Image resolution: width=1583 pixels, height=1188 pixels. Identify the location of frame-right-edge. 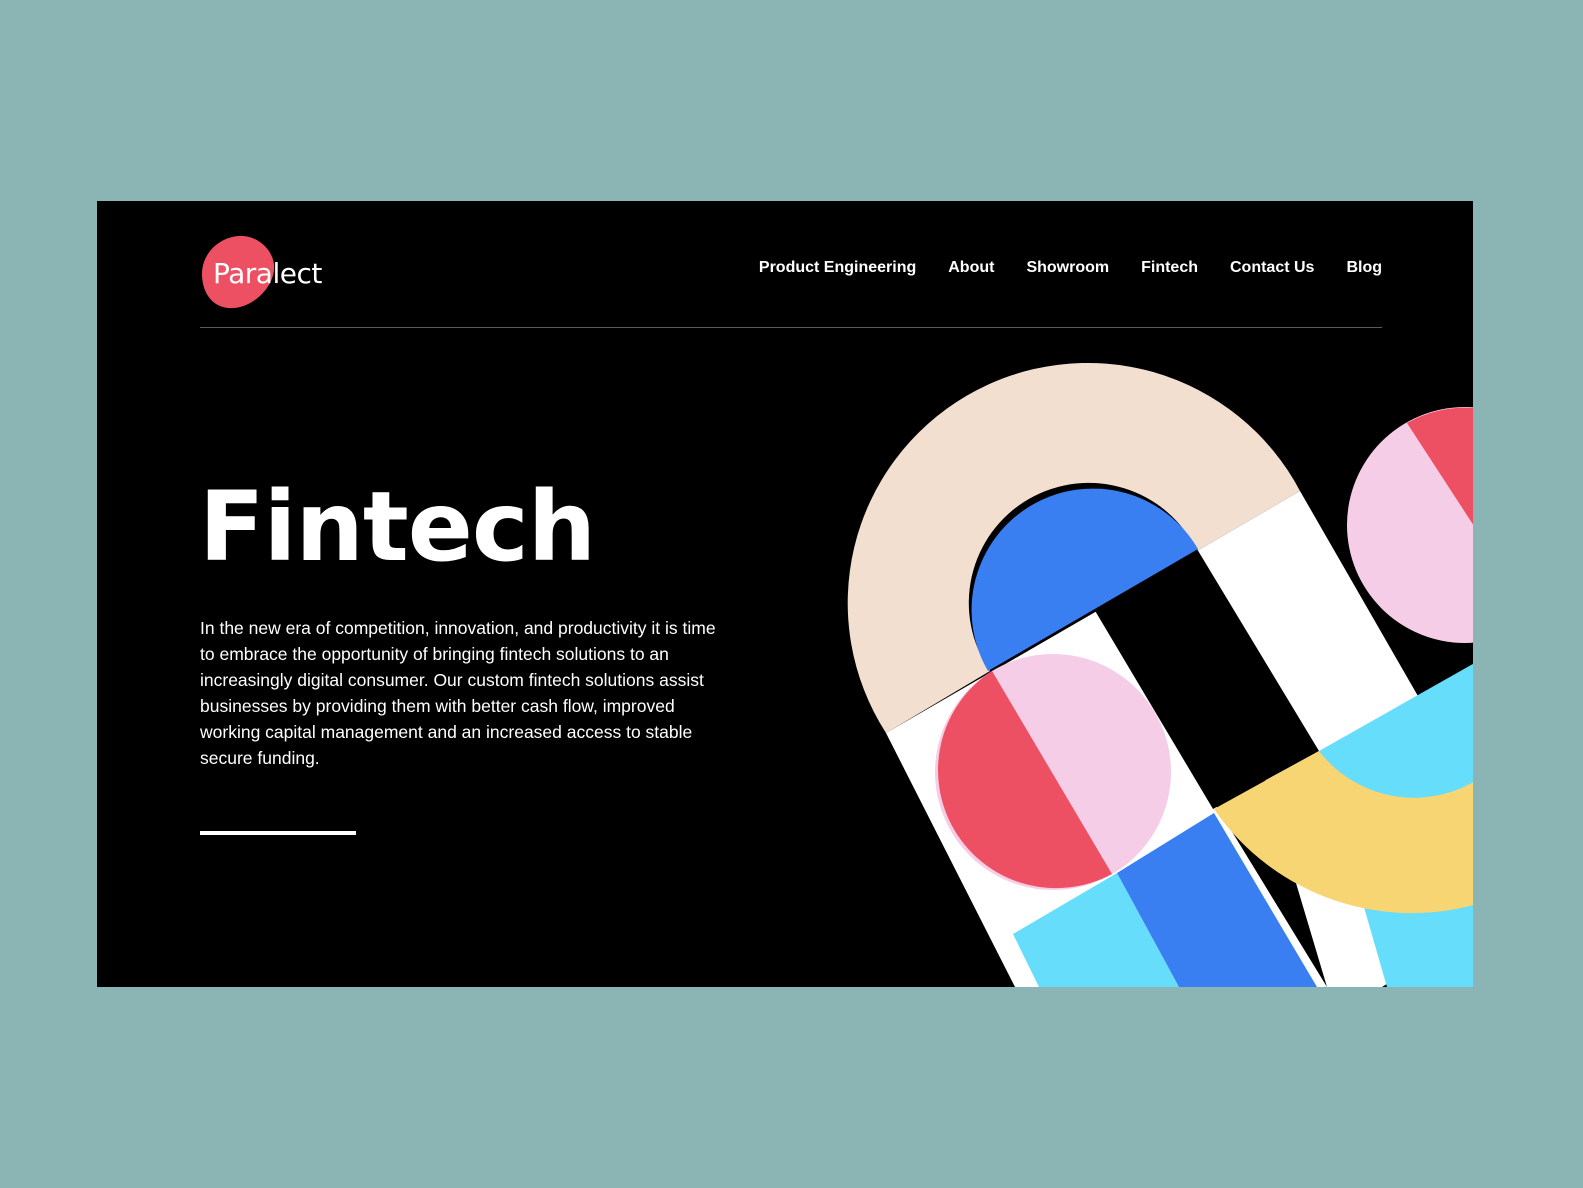
(1480, 594).